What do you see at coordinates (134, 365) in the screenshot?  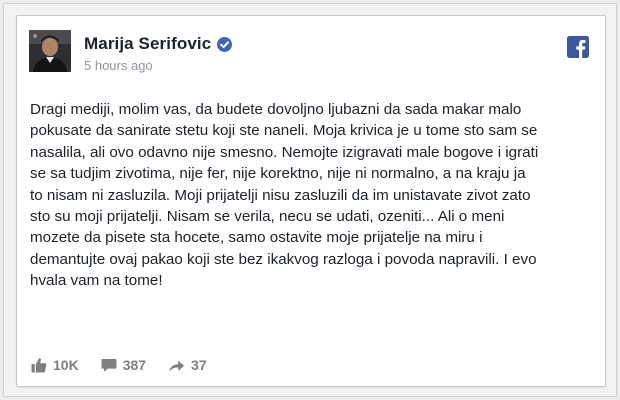 I see `comments-count: 387` at bounding box center [134, 365].